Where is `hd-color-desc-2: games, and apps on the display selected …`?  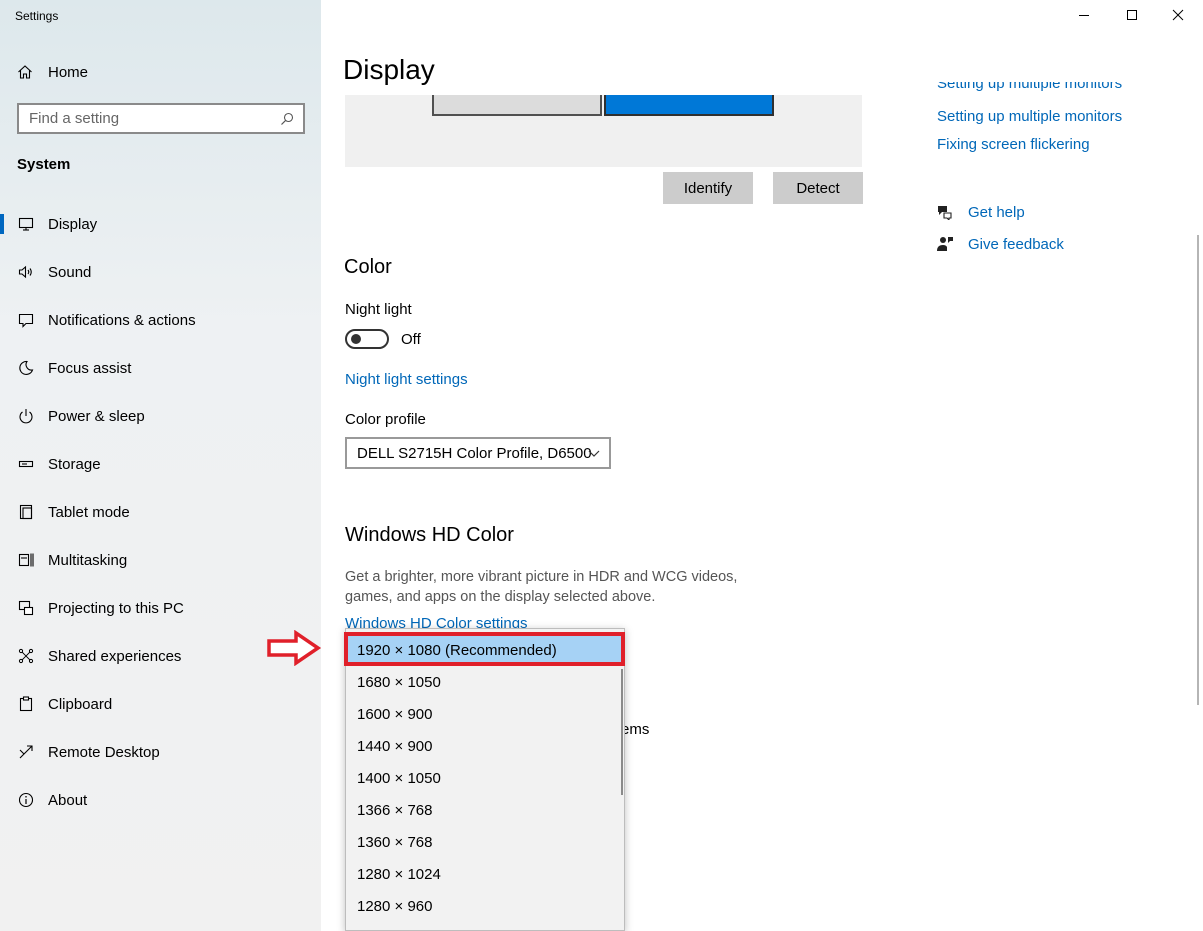
hd-color-desc-2: games, and apps on the display selected … is located at coordinates (500, 597).